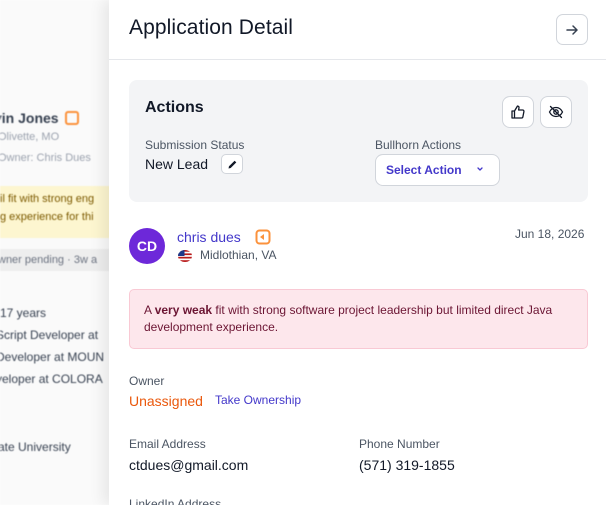  I want to click on thumbs-up-icon, so click(518, 112).